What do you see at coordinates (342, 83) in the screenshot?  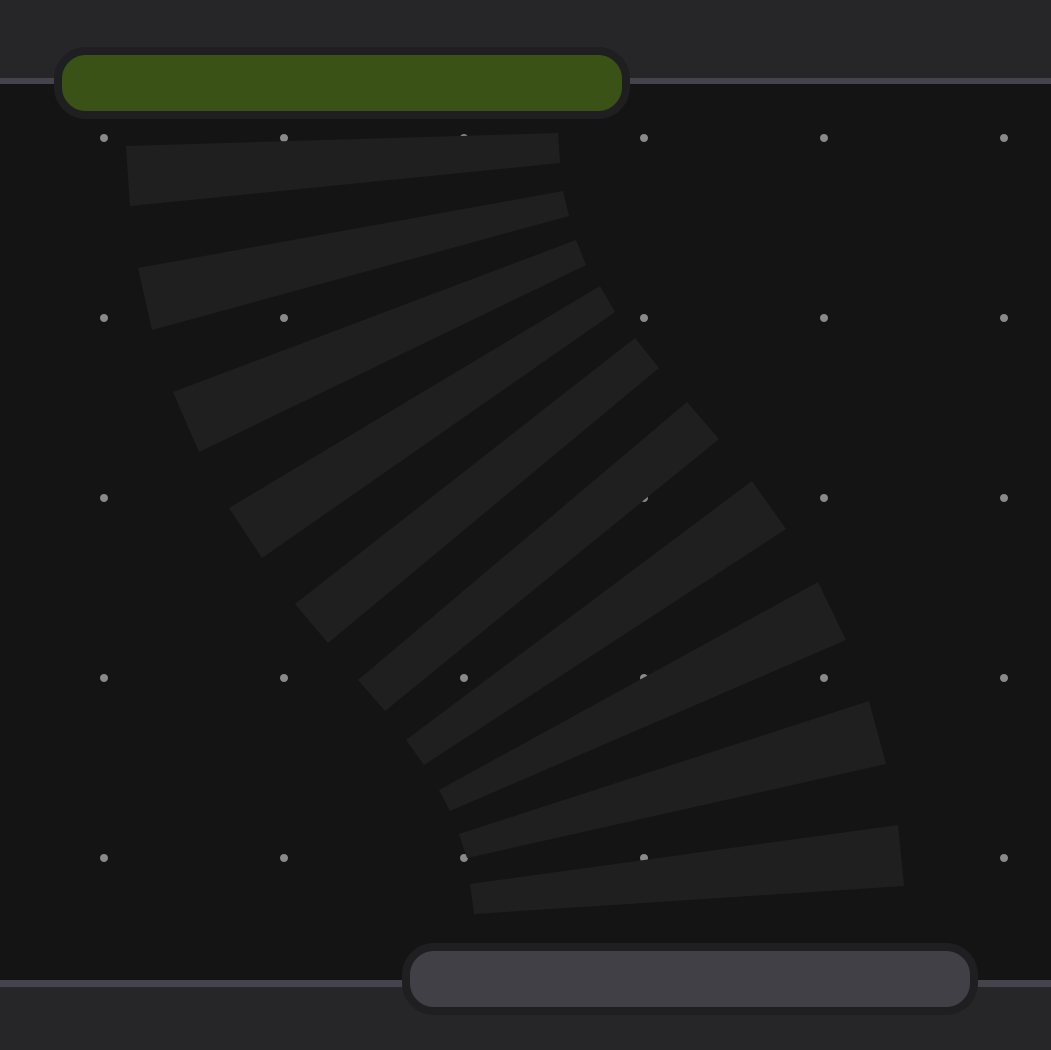 I see `source-slot` at bounding box center [342, 83].